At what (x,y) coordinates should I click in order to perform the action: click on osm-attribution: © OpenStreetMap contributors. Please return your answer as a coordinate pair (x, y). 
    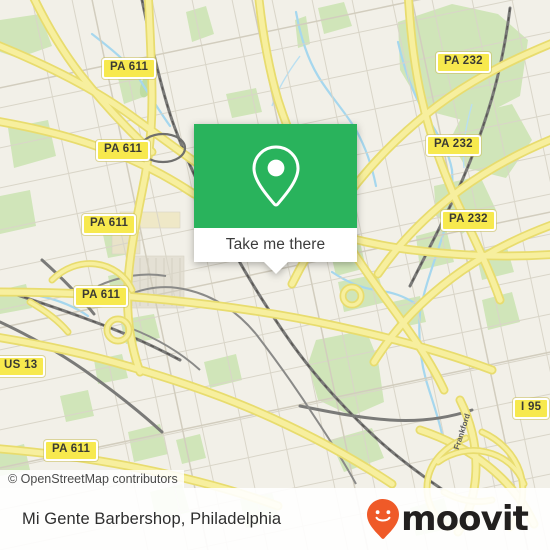
    Looking at the image, I should click on (92, 479).